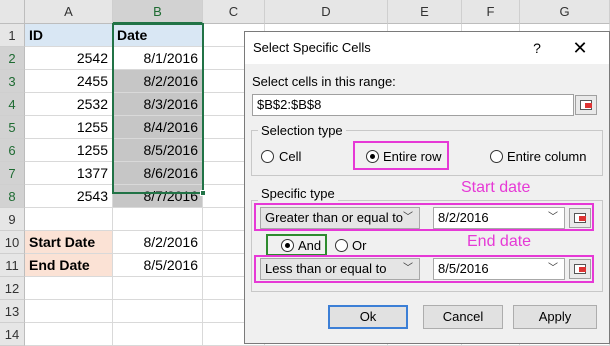  Describe the element at coordinates (158, 127) in the screenshot. I see `cell-date: 8/4/2016` at that location.